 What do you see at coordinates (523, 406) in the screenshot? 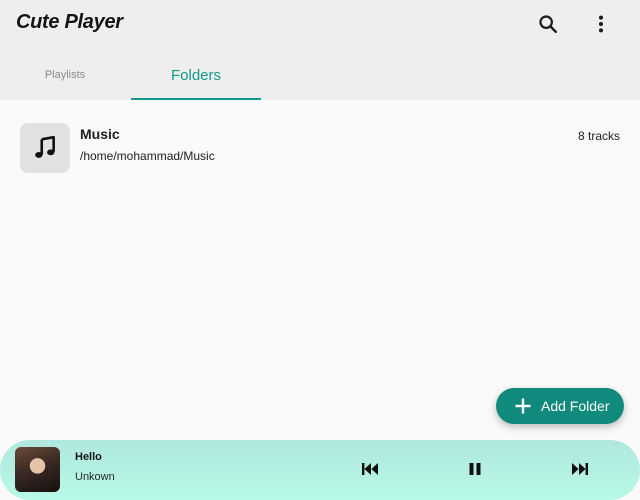
I see `plus-icon` at bounding box center [523, 406].